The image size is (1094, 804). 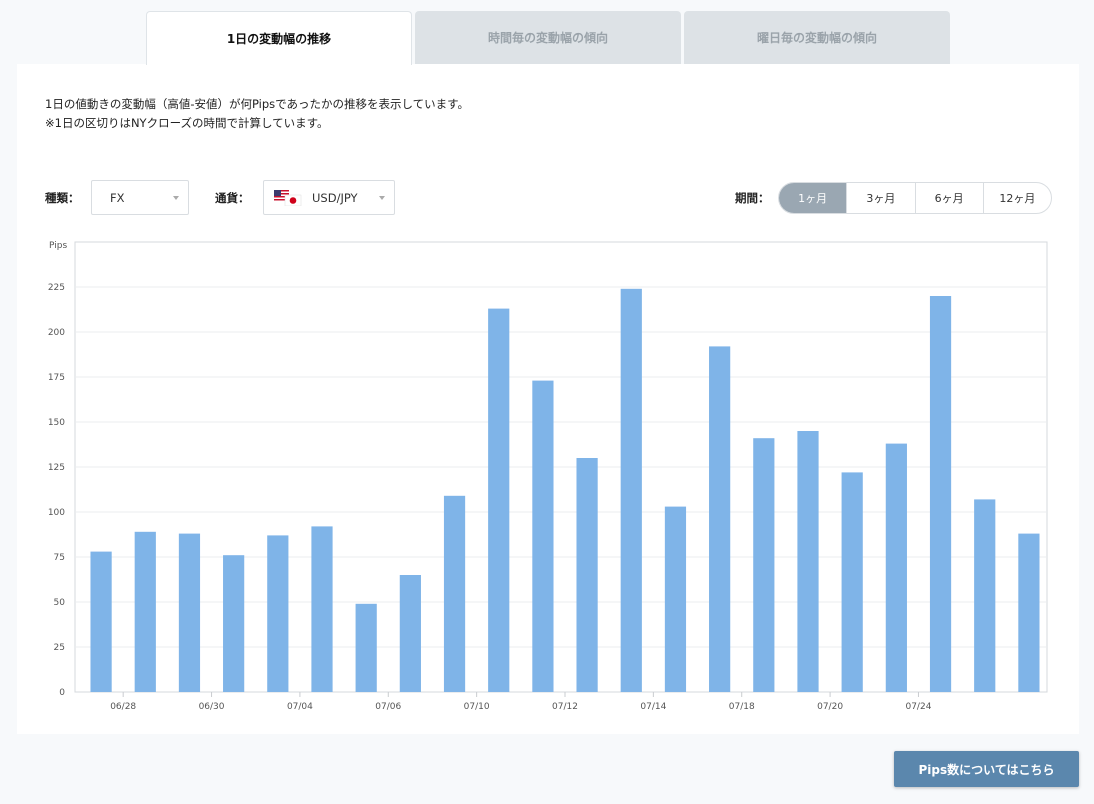 I want to click on y-tick-label: 50, so click(x=60, y=603).